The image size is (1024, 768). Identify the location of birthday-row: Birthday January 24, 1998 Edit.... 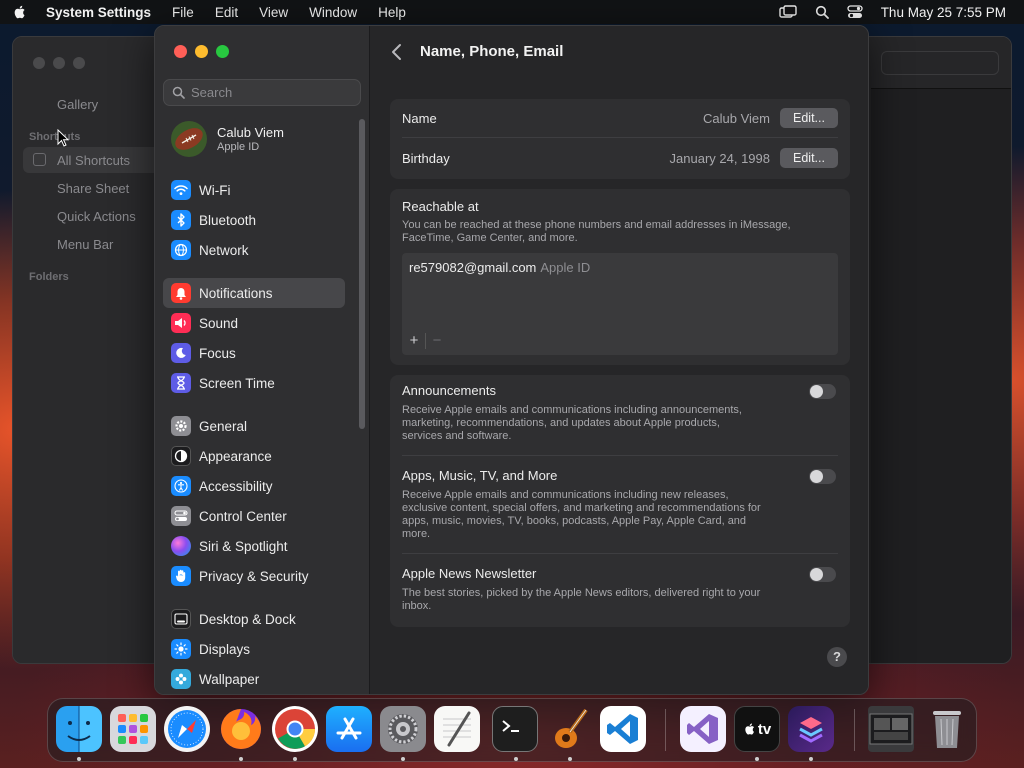
(620, 158).